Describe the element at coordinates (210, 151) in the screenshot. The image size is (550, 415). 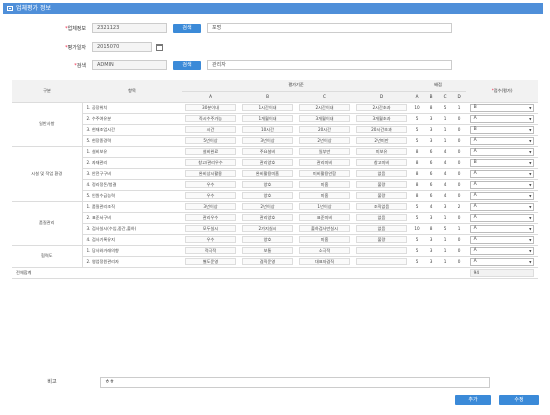
I see `criteria-cell: 설비완료` at that location.